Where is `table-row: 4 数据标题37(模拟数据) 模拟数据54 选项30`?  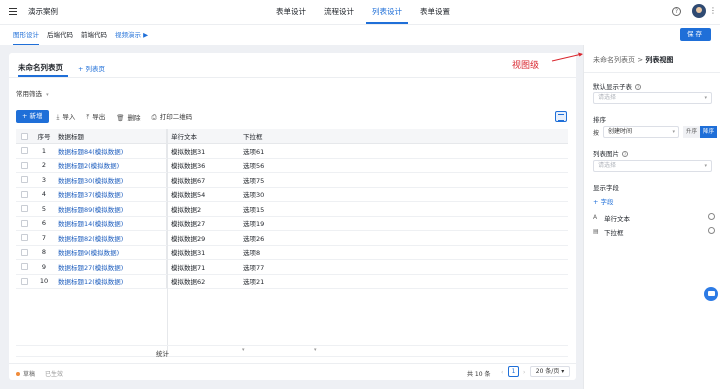 table-row: 4 数据标题37(模拟数据) 模拟数据54 选项30 is located at coordinates (292, 194).